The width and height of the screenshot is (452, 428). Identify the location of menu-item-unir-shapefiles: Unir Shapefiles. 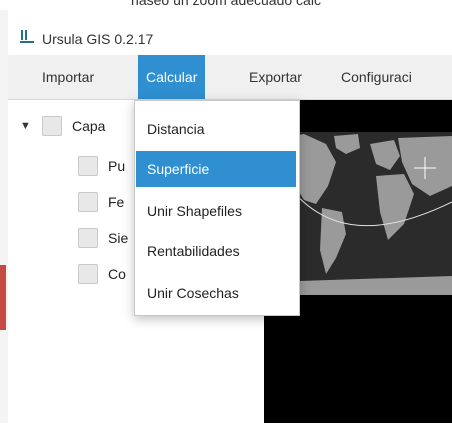
(216, 211).